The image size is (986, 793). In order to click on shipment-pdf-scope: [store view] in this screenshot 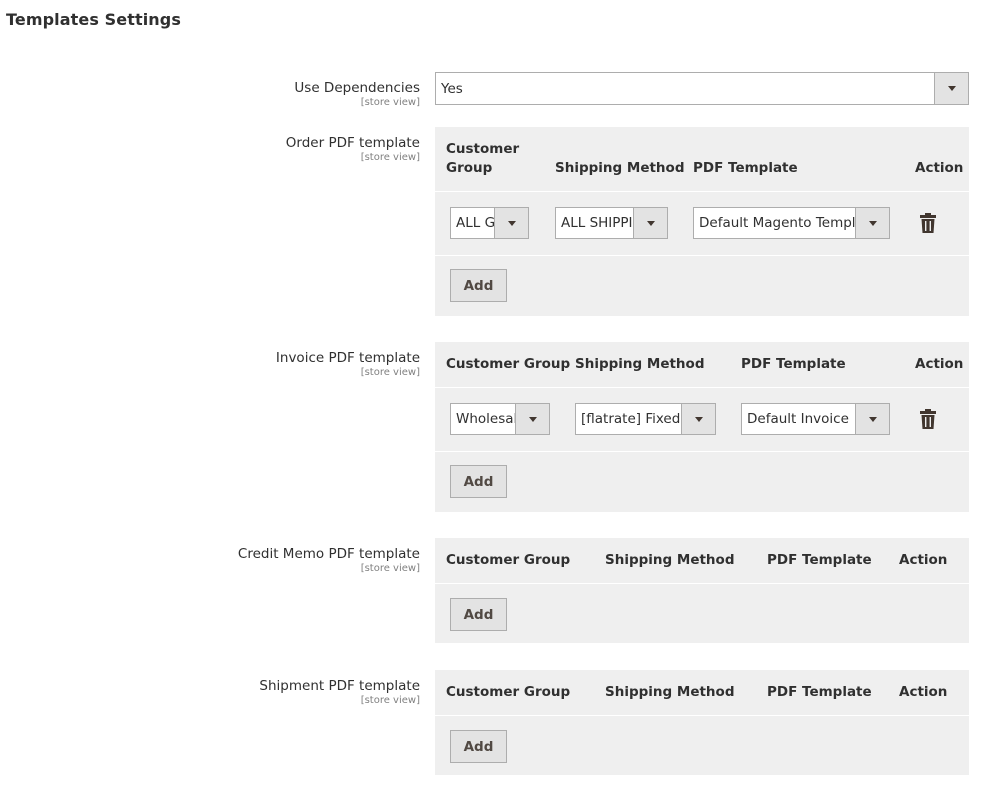, I will do `click(390, 700)`.